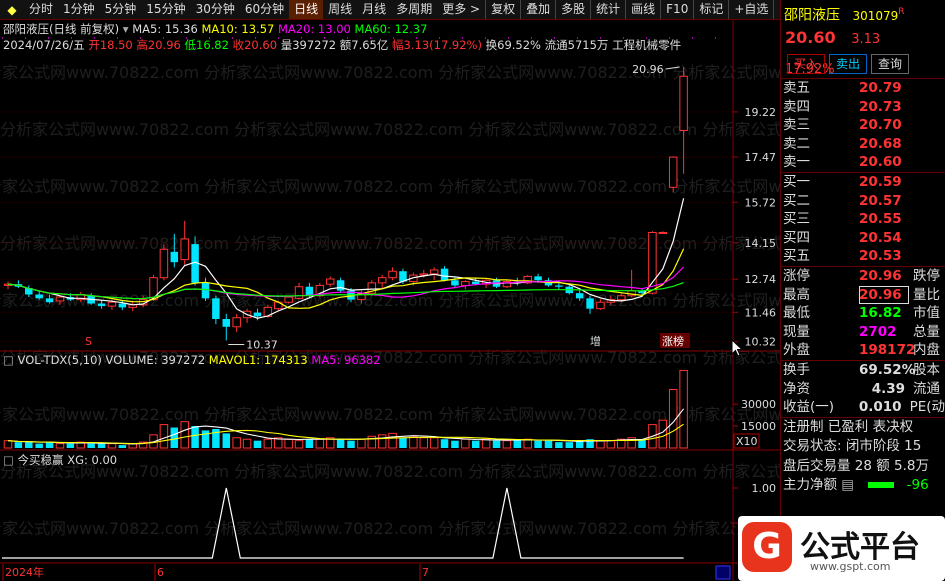 The width and height of the screenshot is (945, 581). Describe the element at coordinates (502, 9) in the screenshot. I see `fuquan-button: 复权` at that location.